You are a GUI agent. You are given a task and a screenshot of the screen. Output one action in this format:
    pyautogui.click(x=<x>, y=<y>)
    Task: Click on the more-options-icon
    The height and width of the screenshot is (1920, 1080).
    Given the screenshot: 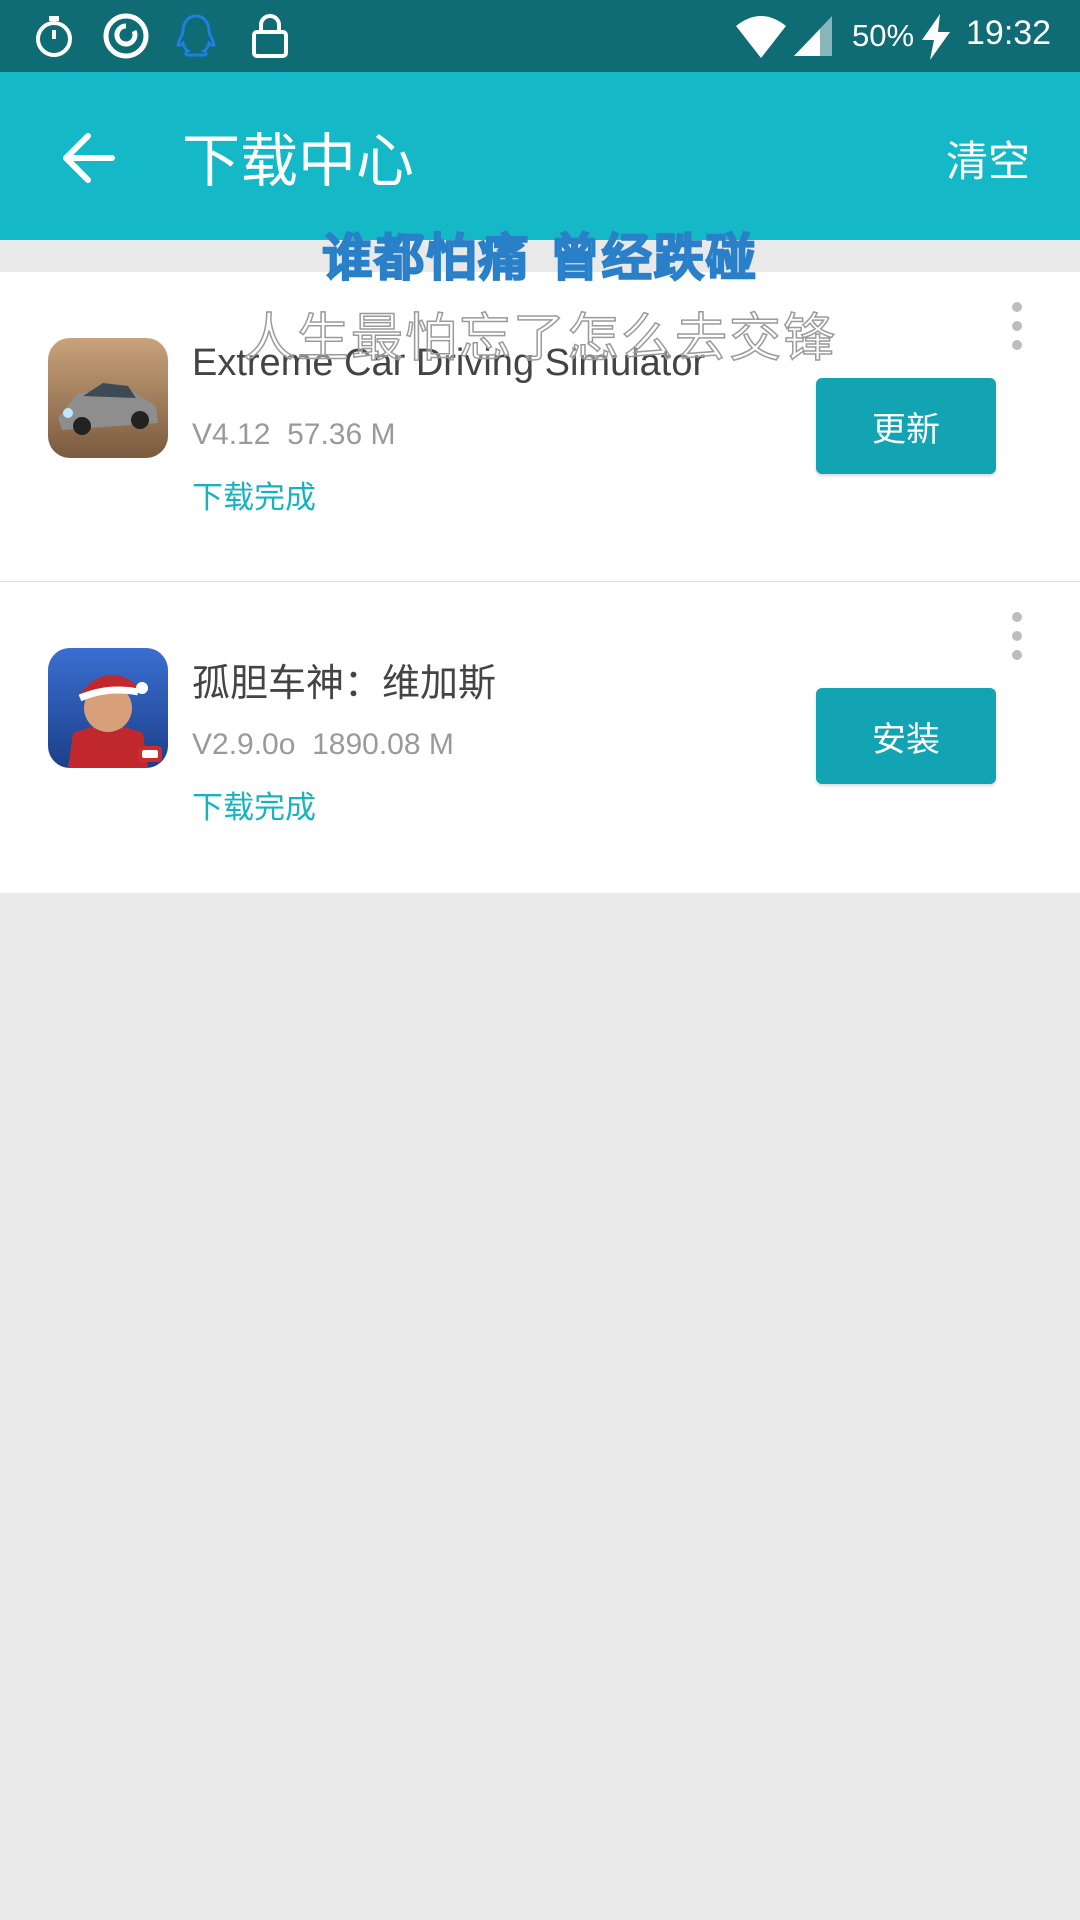 What is the action you would take?
    pyautogui.click(x=1017, y=642)
    